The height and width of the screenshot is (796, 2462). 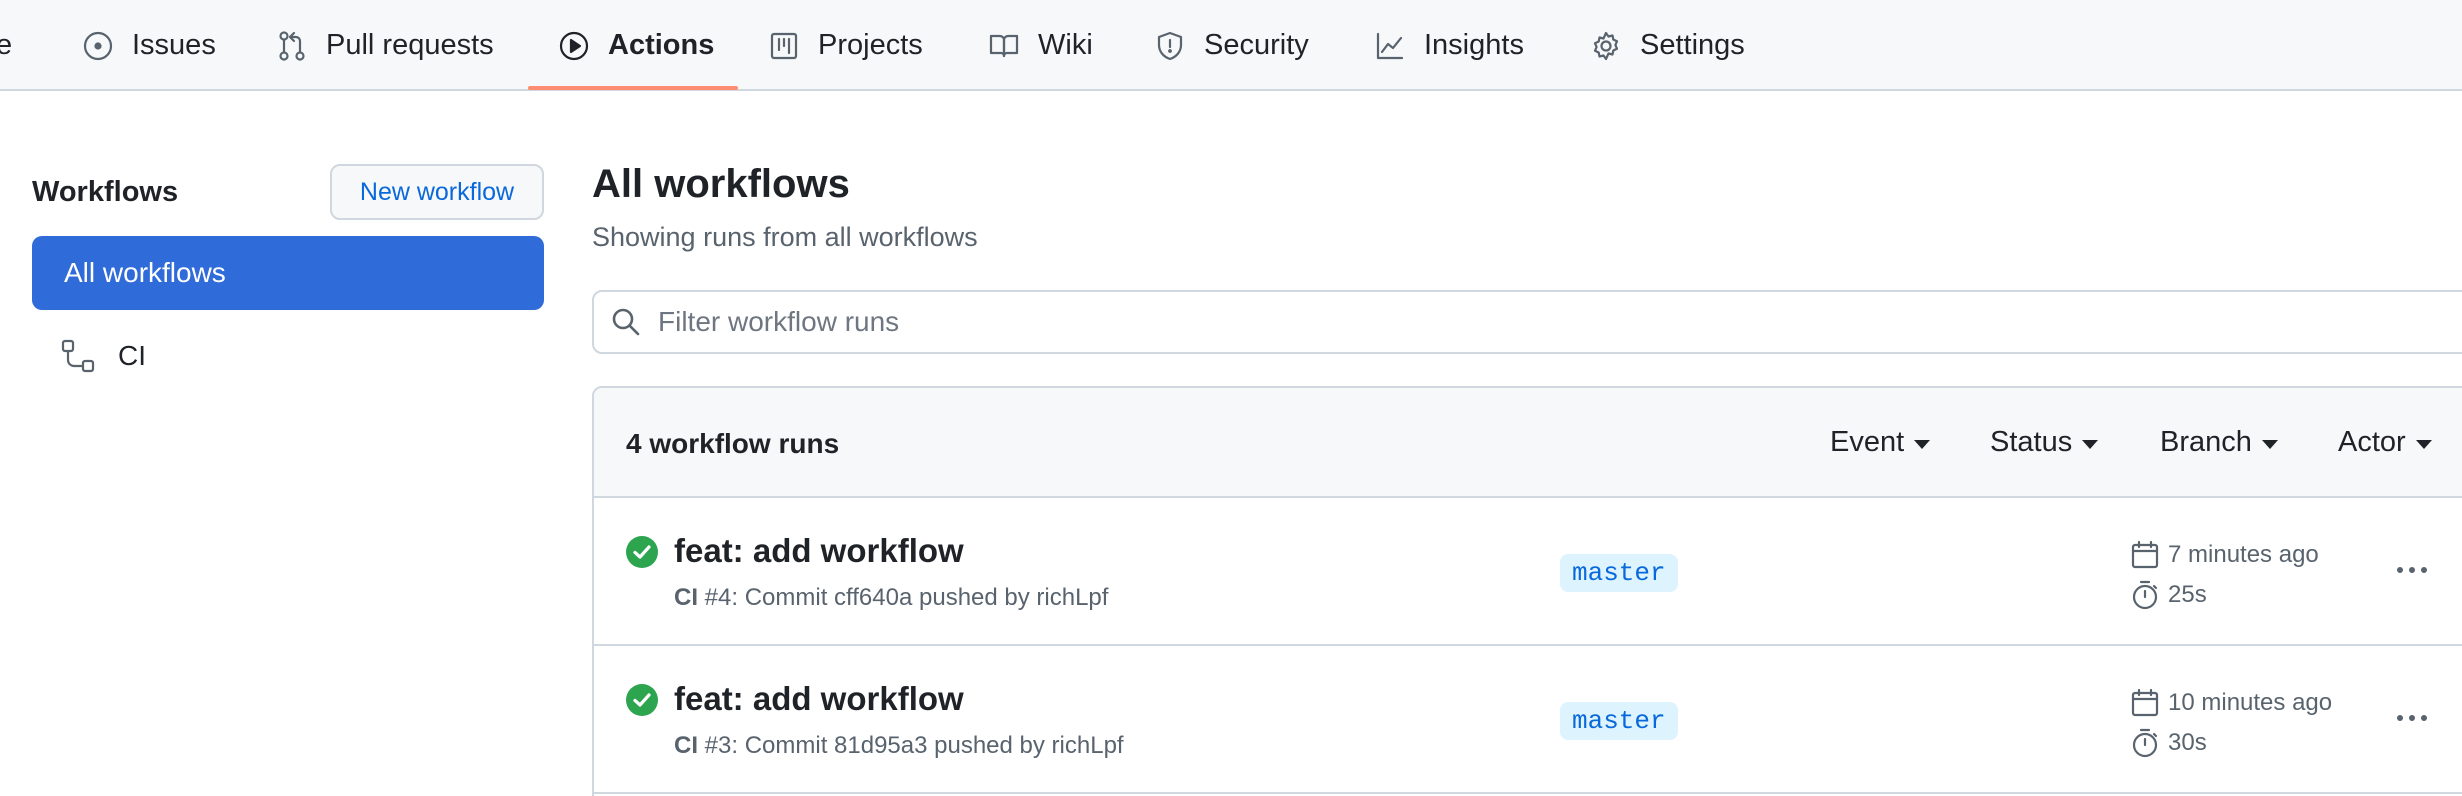 What do you see at coordinates (1867, 442) in the screenshot?
I see `filter-label: Event` at bounding box center [1867, 442].